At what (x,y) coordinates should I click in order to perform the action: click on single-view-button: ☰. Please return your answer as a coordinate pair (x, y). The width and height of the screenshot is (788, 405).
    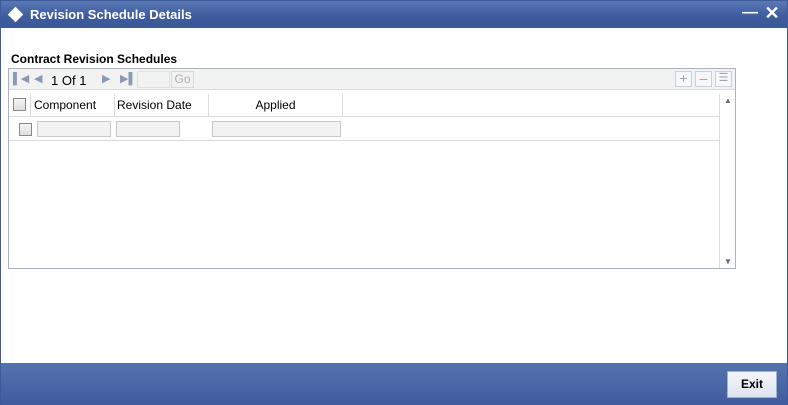
    Looking at the image, I should click on (723, 79).